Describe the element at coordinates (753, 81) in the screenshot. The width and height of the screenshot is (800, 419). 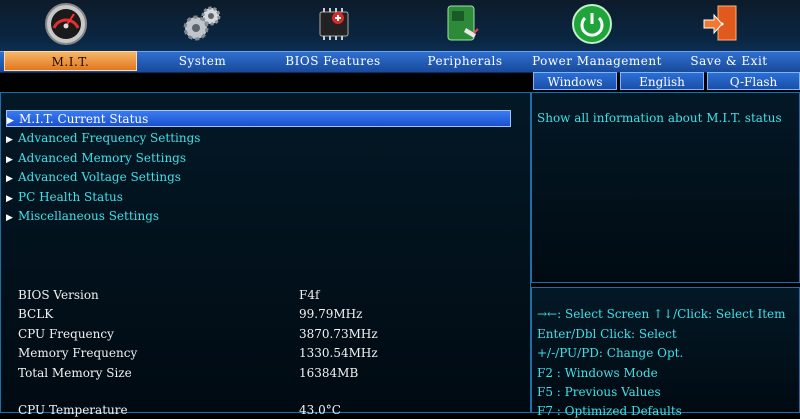
I see `qflash-button: Q-Flash` at that location.